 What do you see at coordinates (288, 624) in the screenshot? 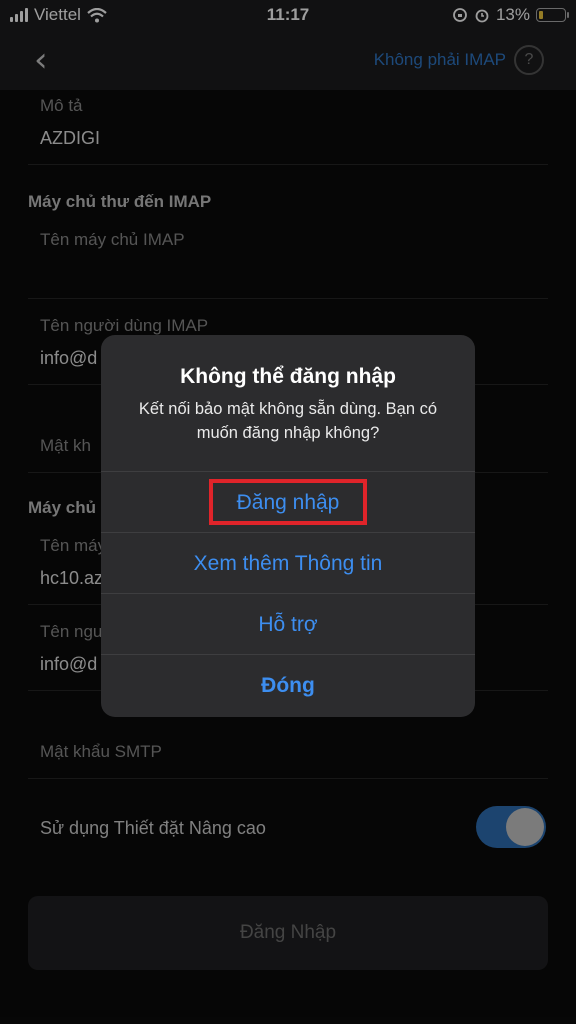
I see `alert-support-button: Hỗ trợ` at bounding box center [288, 624].